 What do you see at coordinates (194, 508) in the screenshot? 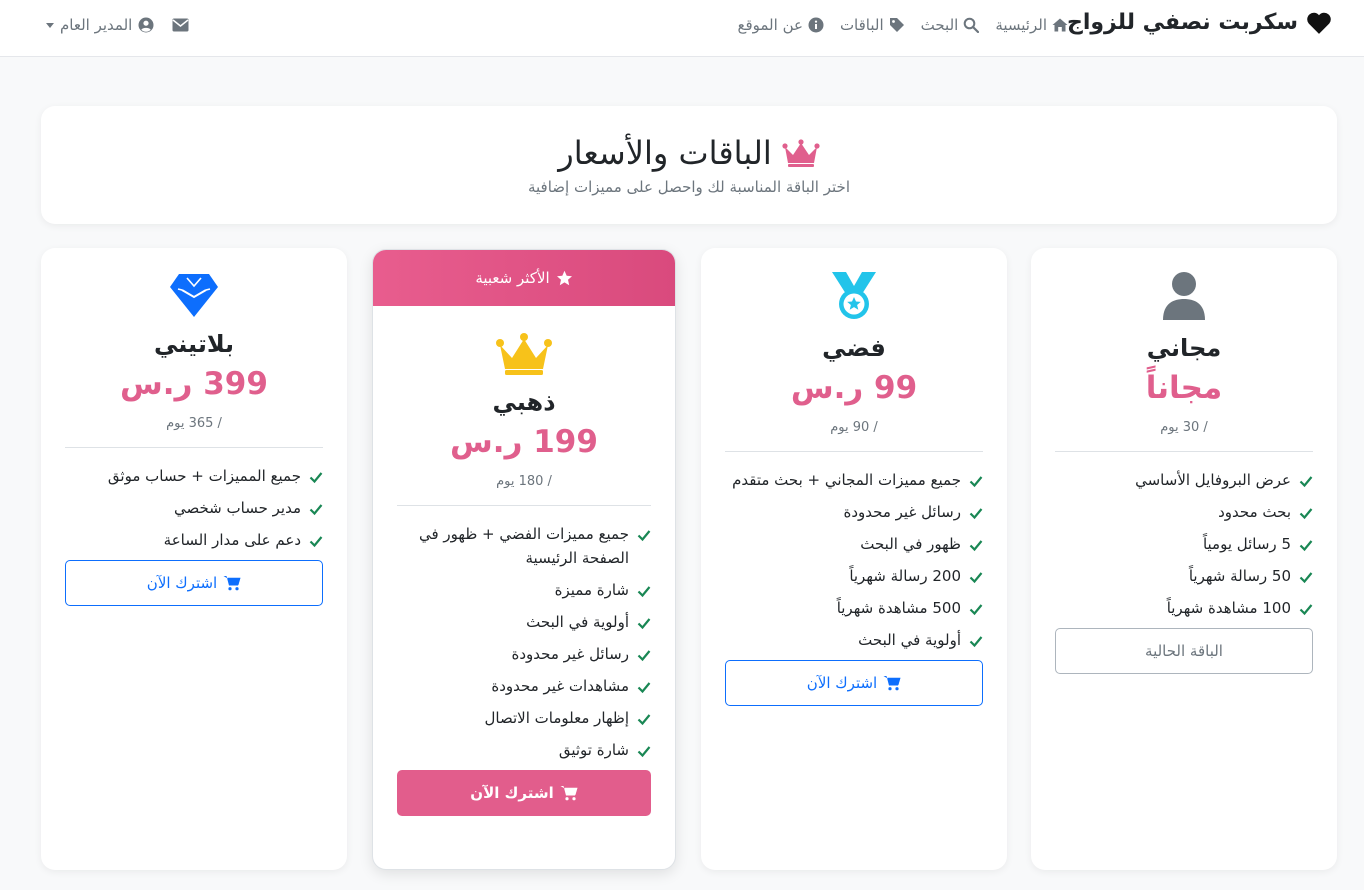
I see `feature-item: مدير حساب شخصي` at bounding box center [194, 508].